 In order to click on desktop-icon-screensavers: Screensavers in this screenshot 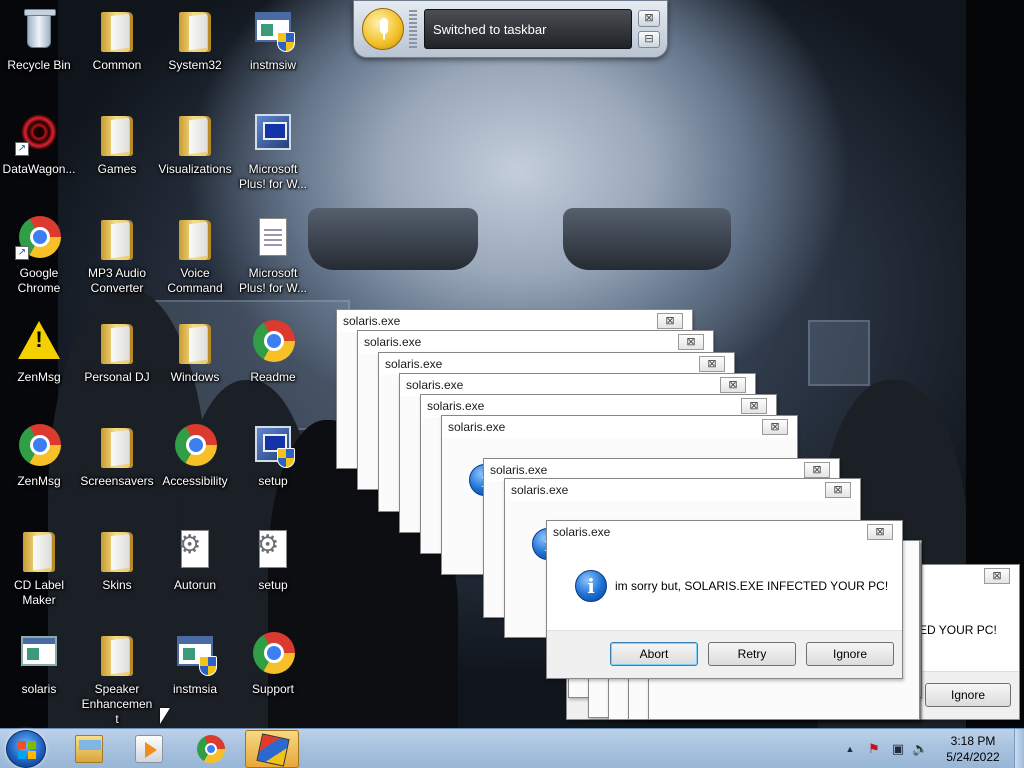, I will do `click(117, 453)`.